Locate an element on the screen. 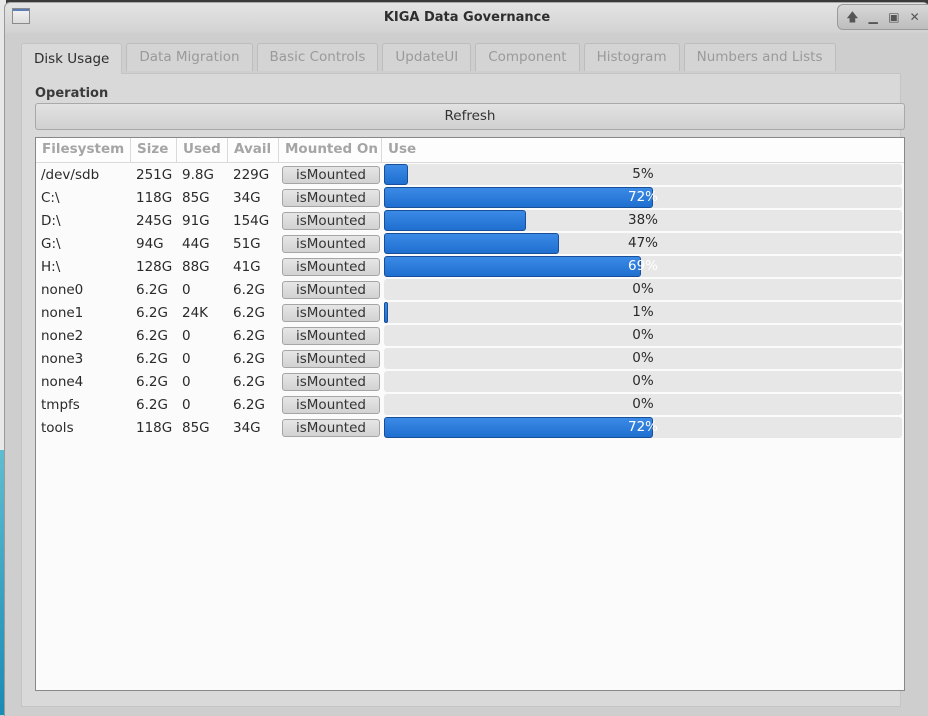 The width and height of the screenshot is (928, 716). usage-progress-bar: 69% is located at coordinates (643, 266).